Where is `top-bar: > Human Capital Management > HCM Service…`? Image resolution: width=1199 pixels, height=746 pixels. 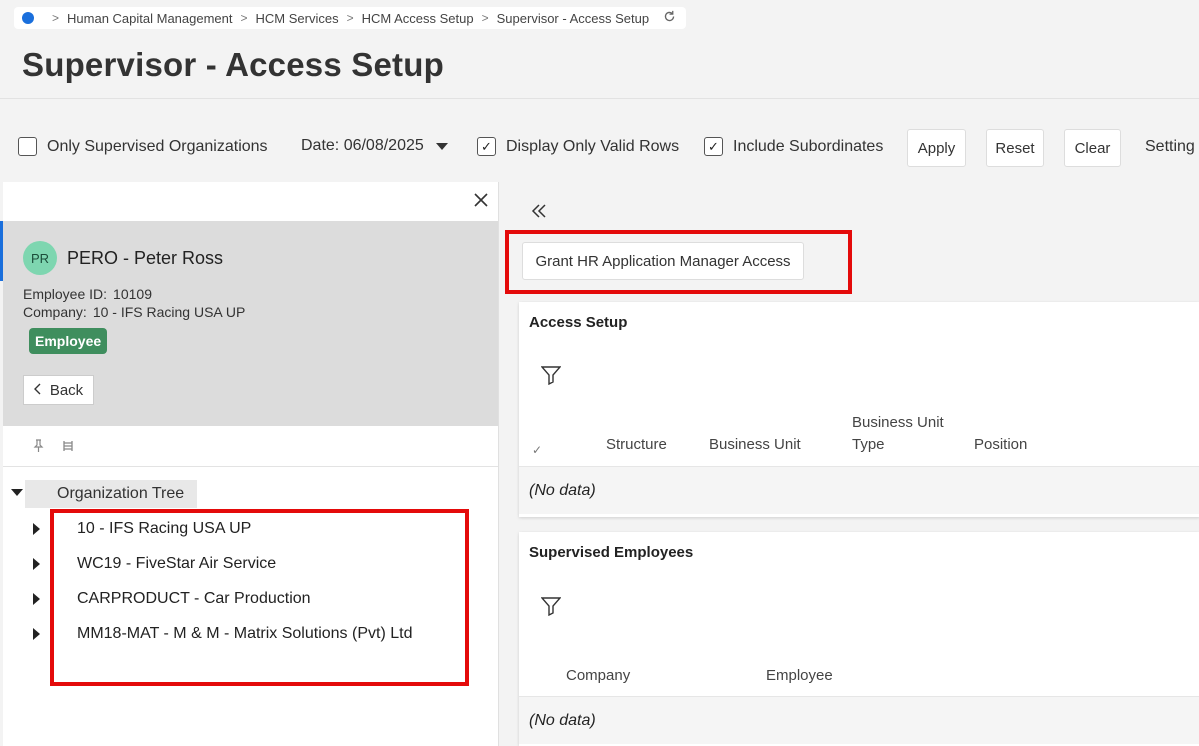
top-bar: > Human Capital Management > HCM Service… is located at coordinates (599, 49).